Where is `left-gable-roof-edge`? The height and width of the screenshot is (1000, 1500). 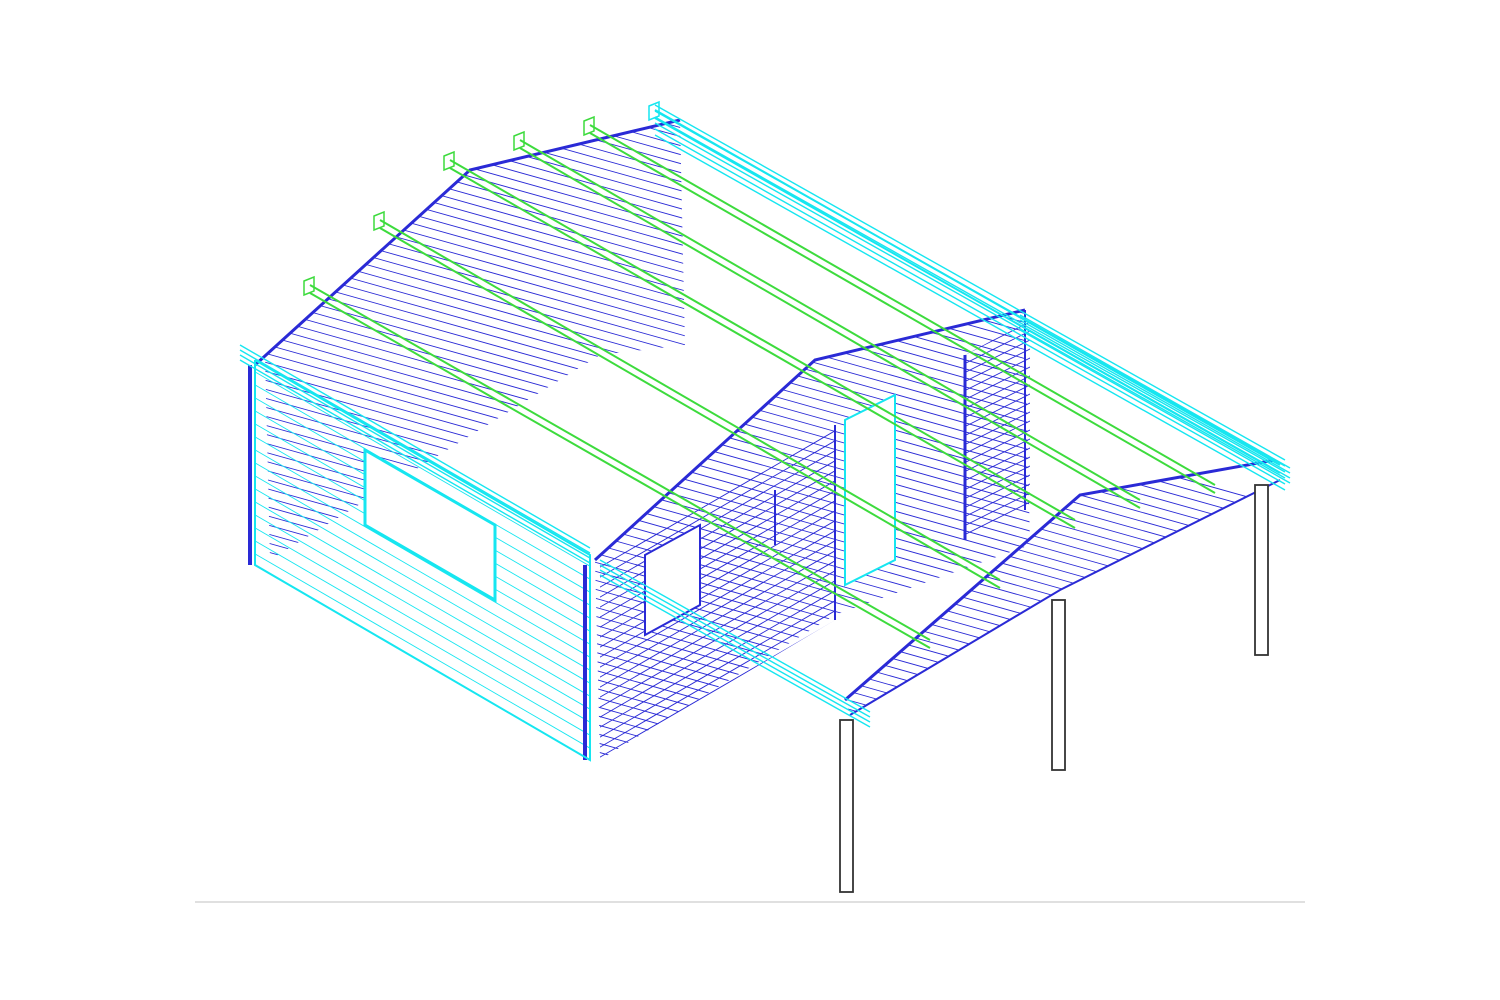 left-gable-roof-edge is located at coordinates (467, 242).